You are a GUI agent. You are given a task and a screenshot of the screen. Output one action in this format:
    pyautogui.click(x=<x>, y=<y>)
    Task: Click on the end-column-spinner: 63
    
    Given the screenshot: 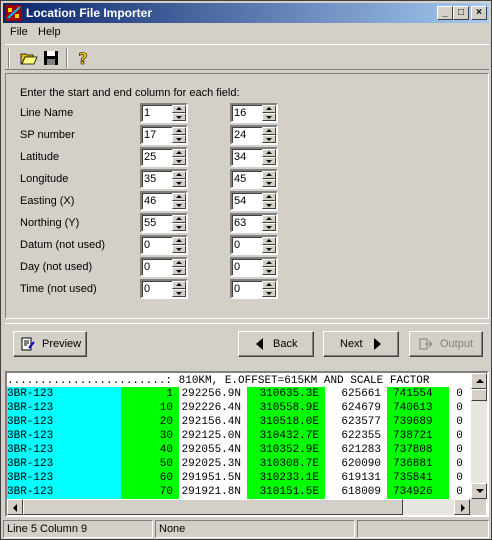 What is the action you would take?
    pyautogui.click(x=254, y=223)
    